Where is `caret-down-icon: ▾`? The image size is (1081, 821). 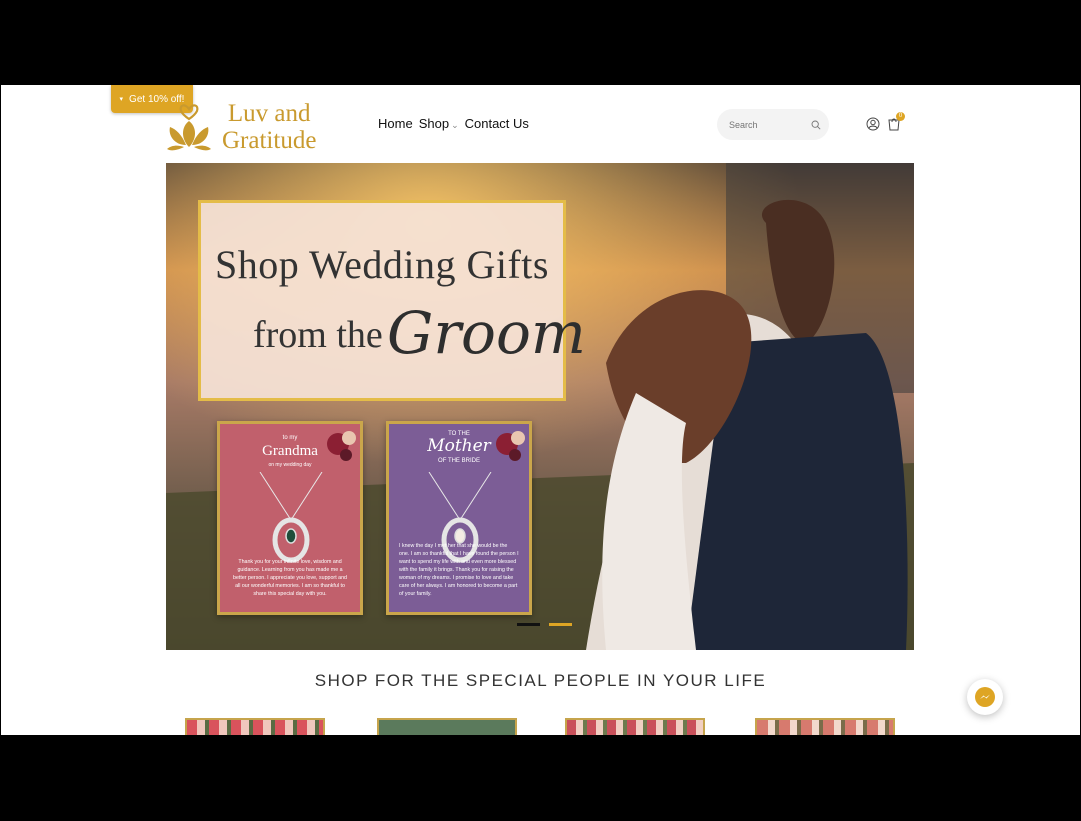 caret-down-icon: ▾ is located at coordinates (121, 99).